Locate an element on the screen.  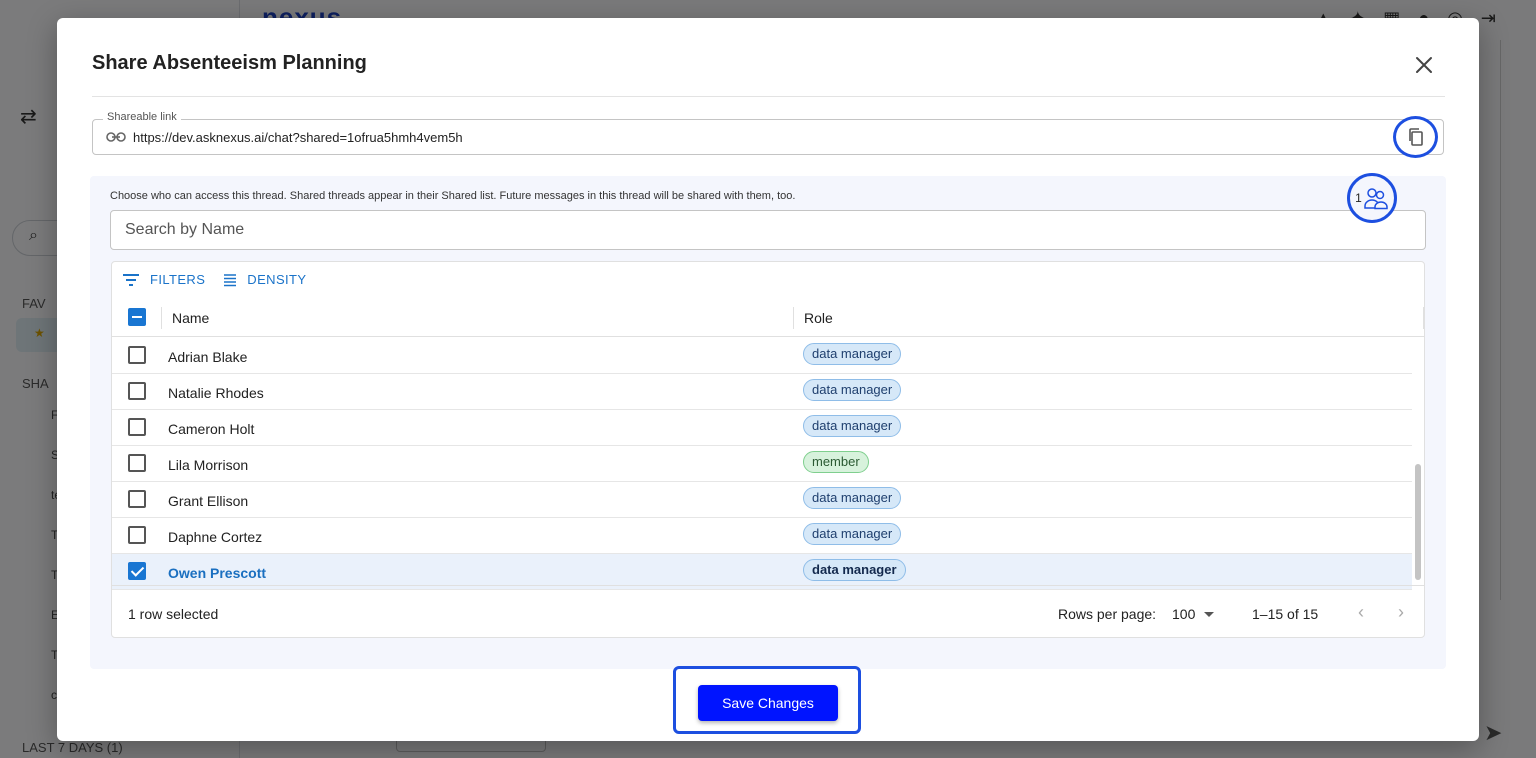
density-button: DENSITY is located at coordinates (264, 279).